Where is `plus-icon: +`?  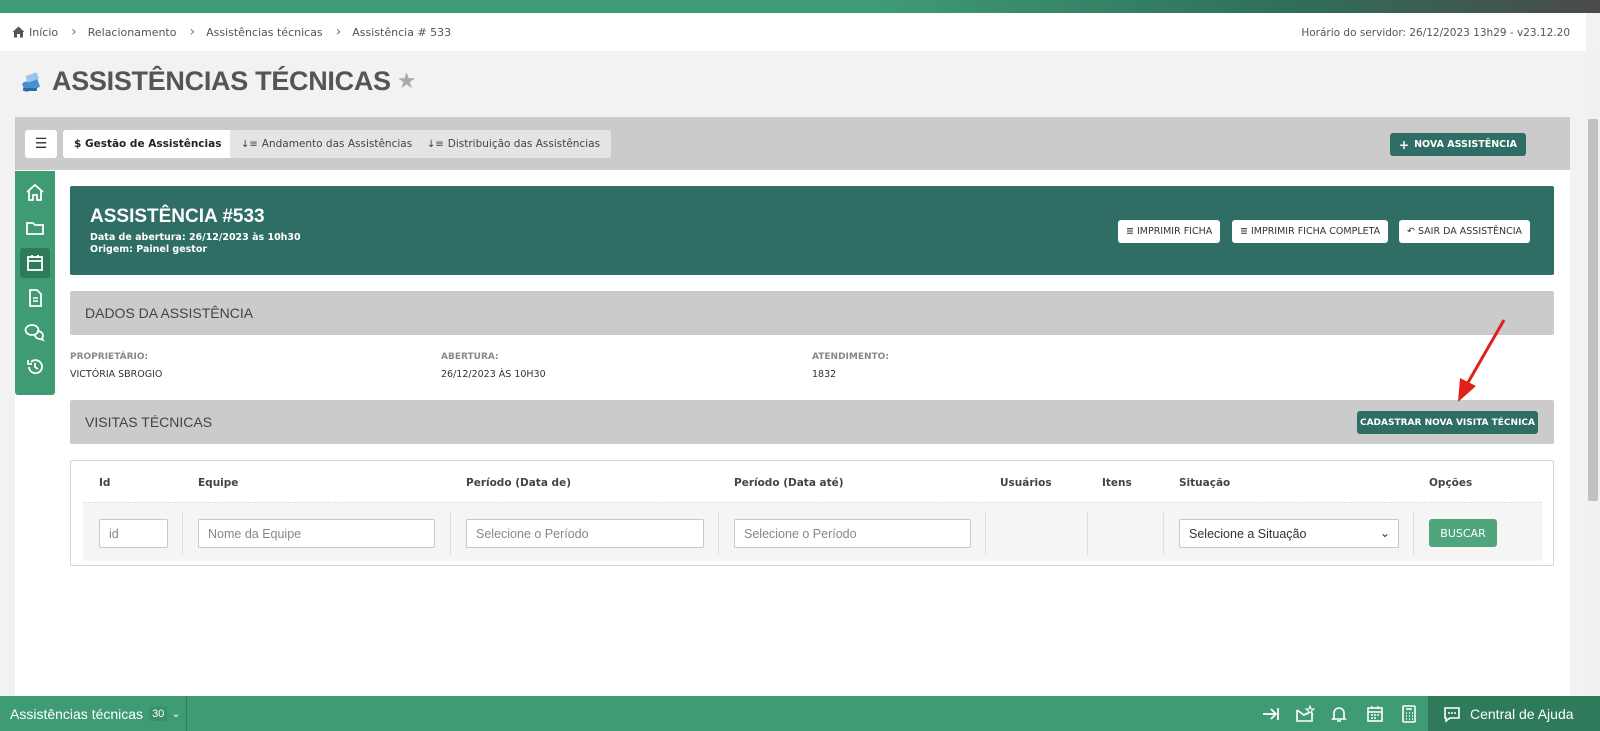
plus-icon: + is located at coordinates (1404, 144).